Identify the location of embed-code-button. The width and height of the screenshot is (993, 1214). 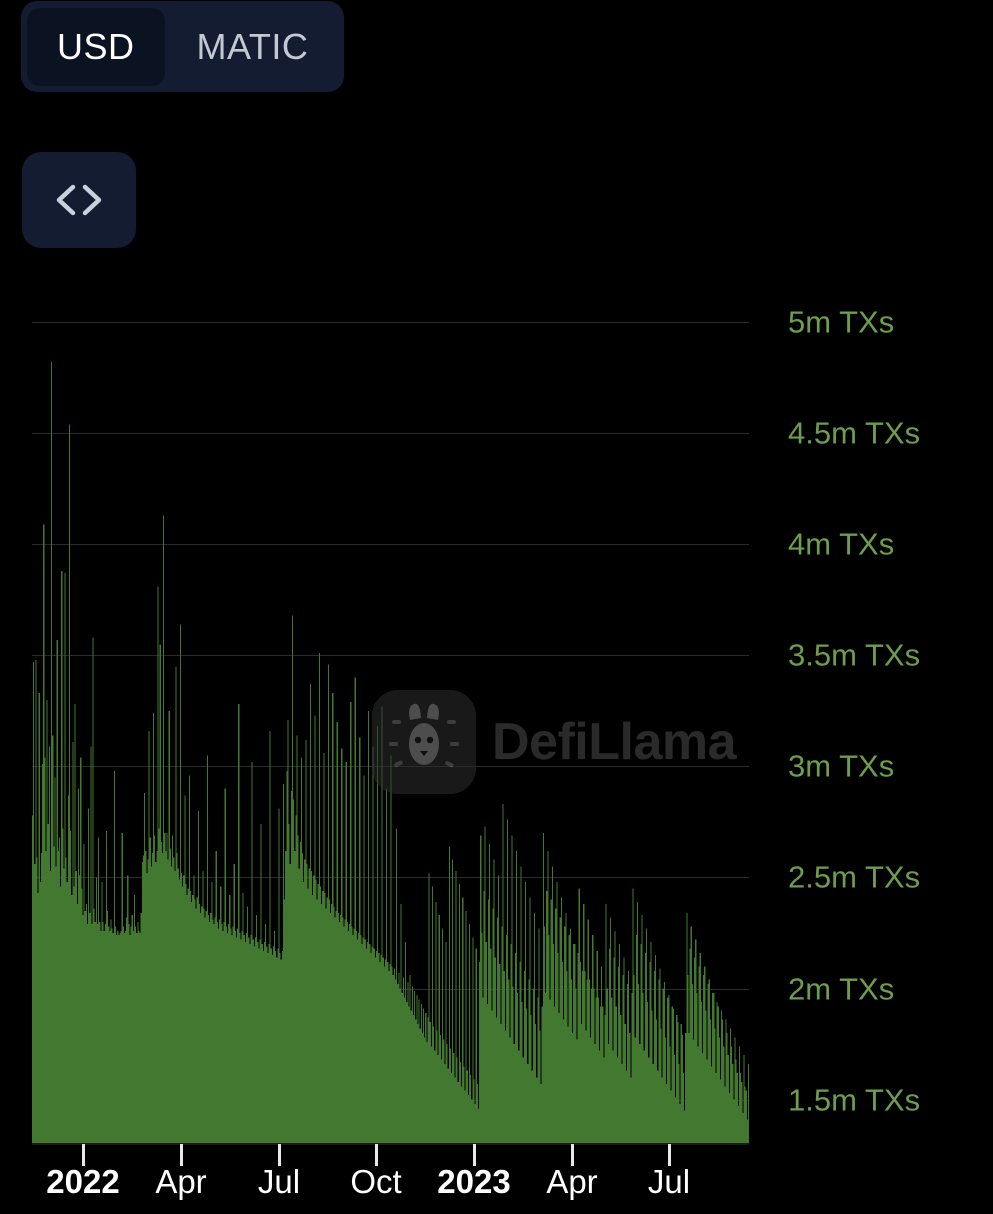
(79, 200).